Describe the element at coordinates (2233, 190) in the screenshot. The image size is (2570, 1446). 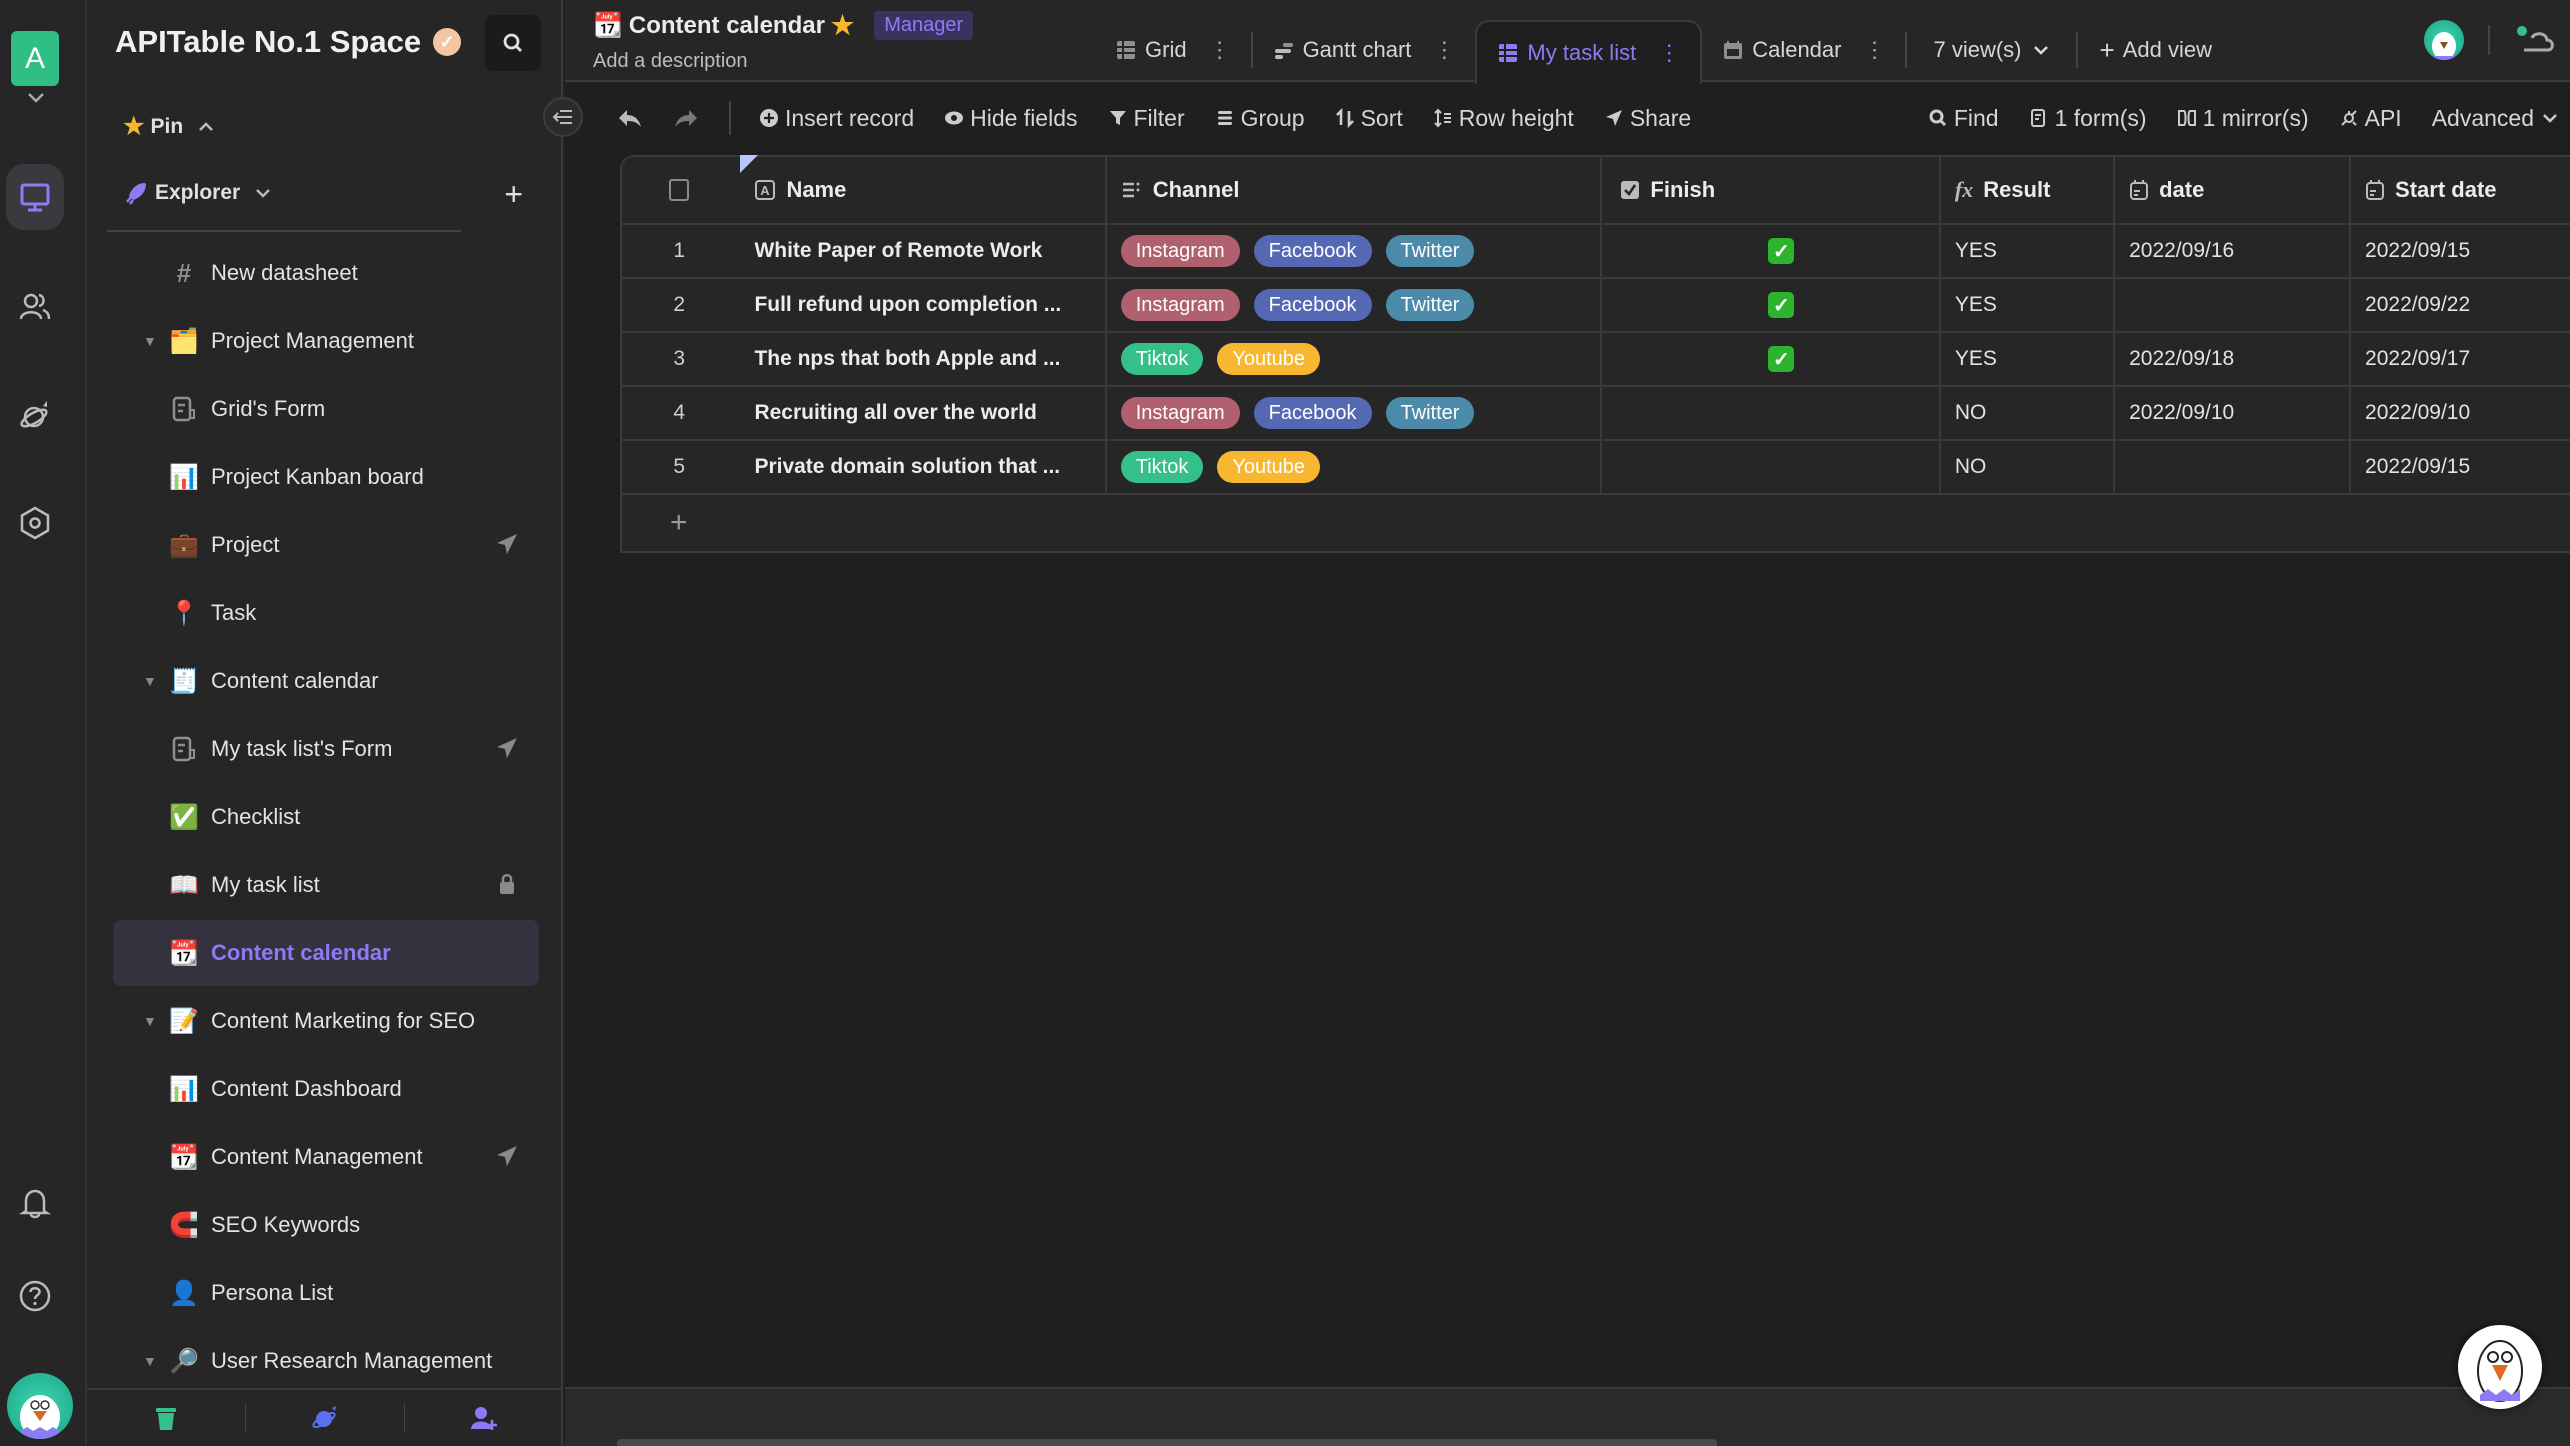
I see `column-header-date: date` at that location.